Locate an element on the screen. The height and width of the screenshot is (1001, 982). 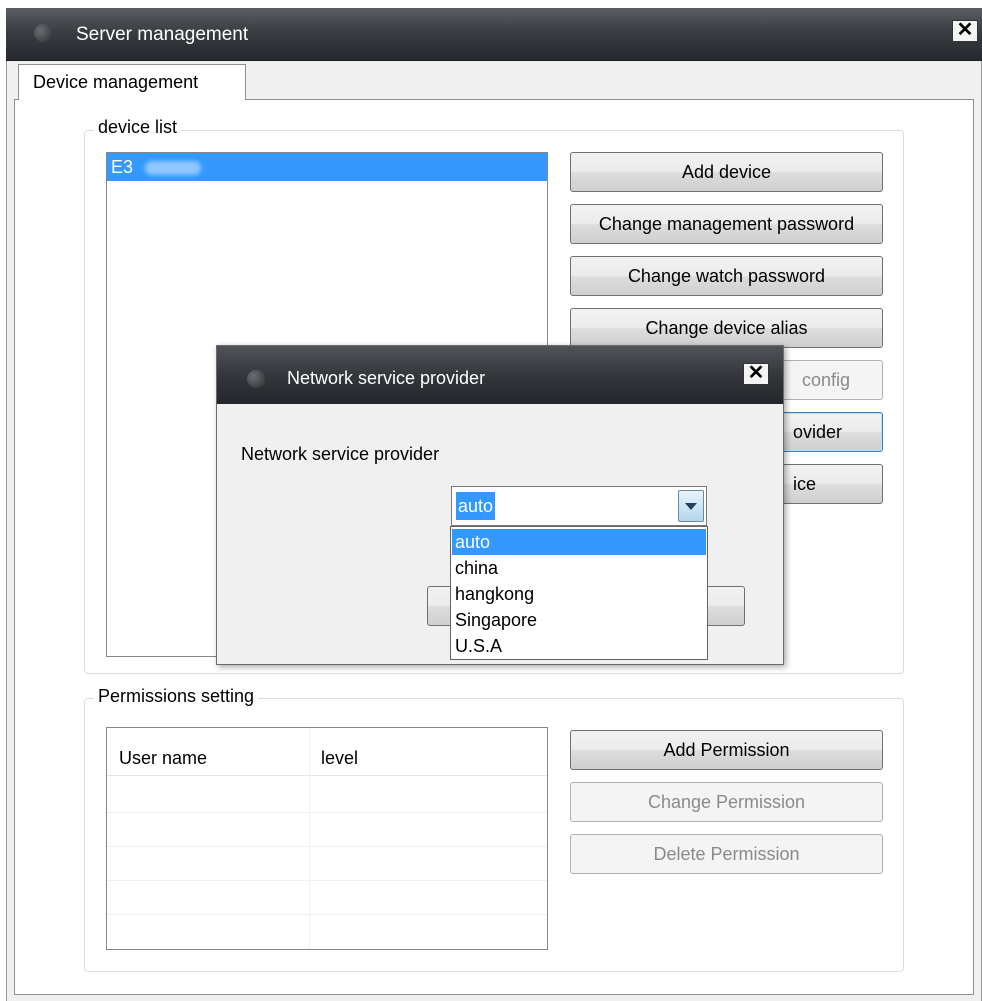
dialog-app-icon is located at coordinates (256, 379).